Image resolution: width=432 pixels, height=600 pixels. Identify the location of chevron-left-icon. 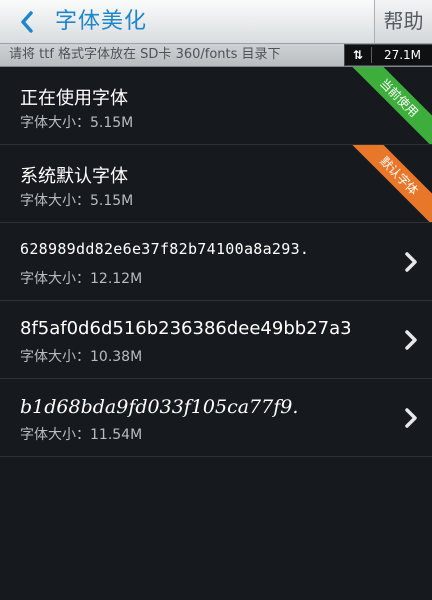
(27, 21).